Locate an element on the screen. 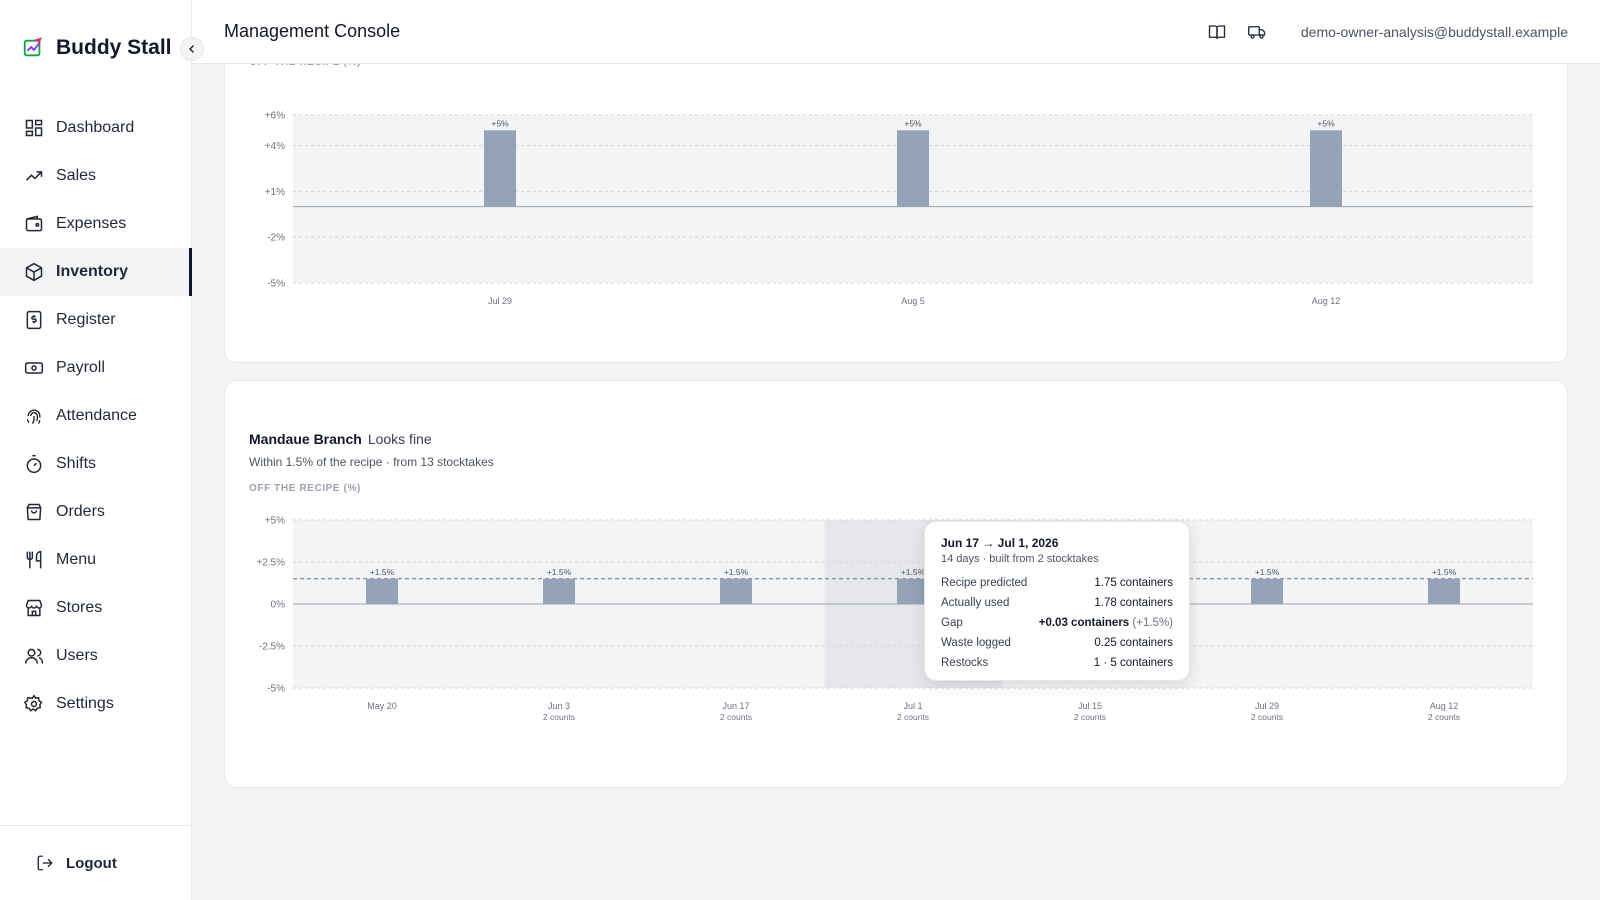 The height and width of the screenshot is (900, 1600). page-title: Management Console is located at coordinates (312, 31).